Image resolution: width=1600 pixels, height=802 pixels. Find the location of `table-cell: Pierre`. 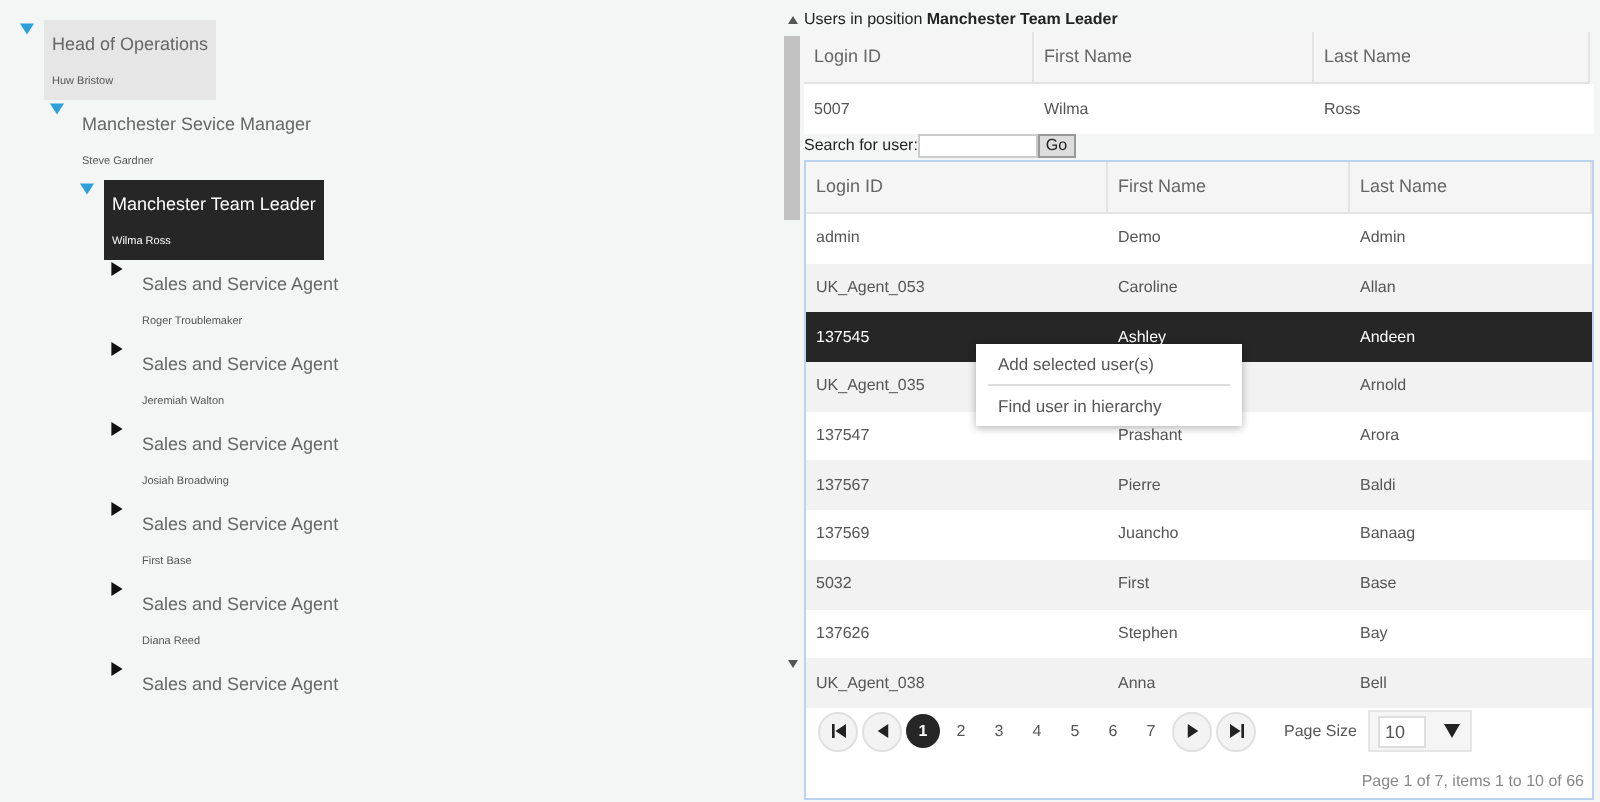

table-cell: Pierre is located at coordinates (1139, 485).